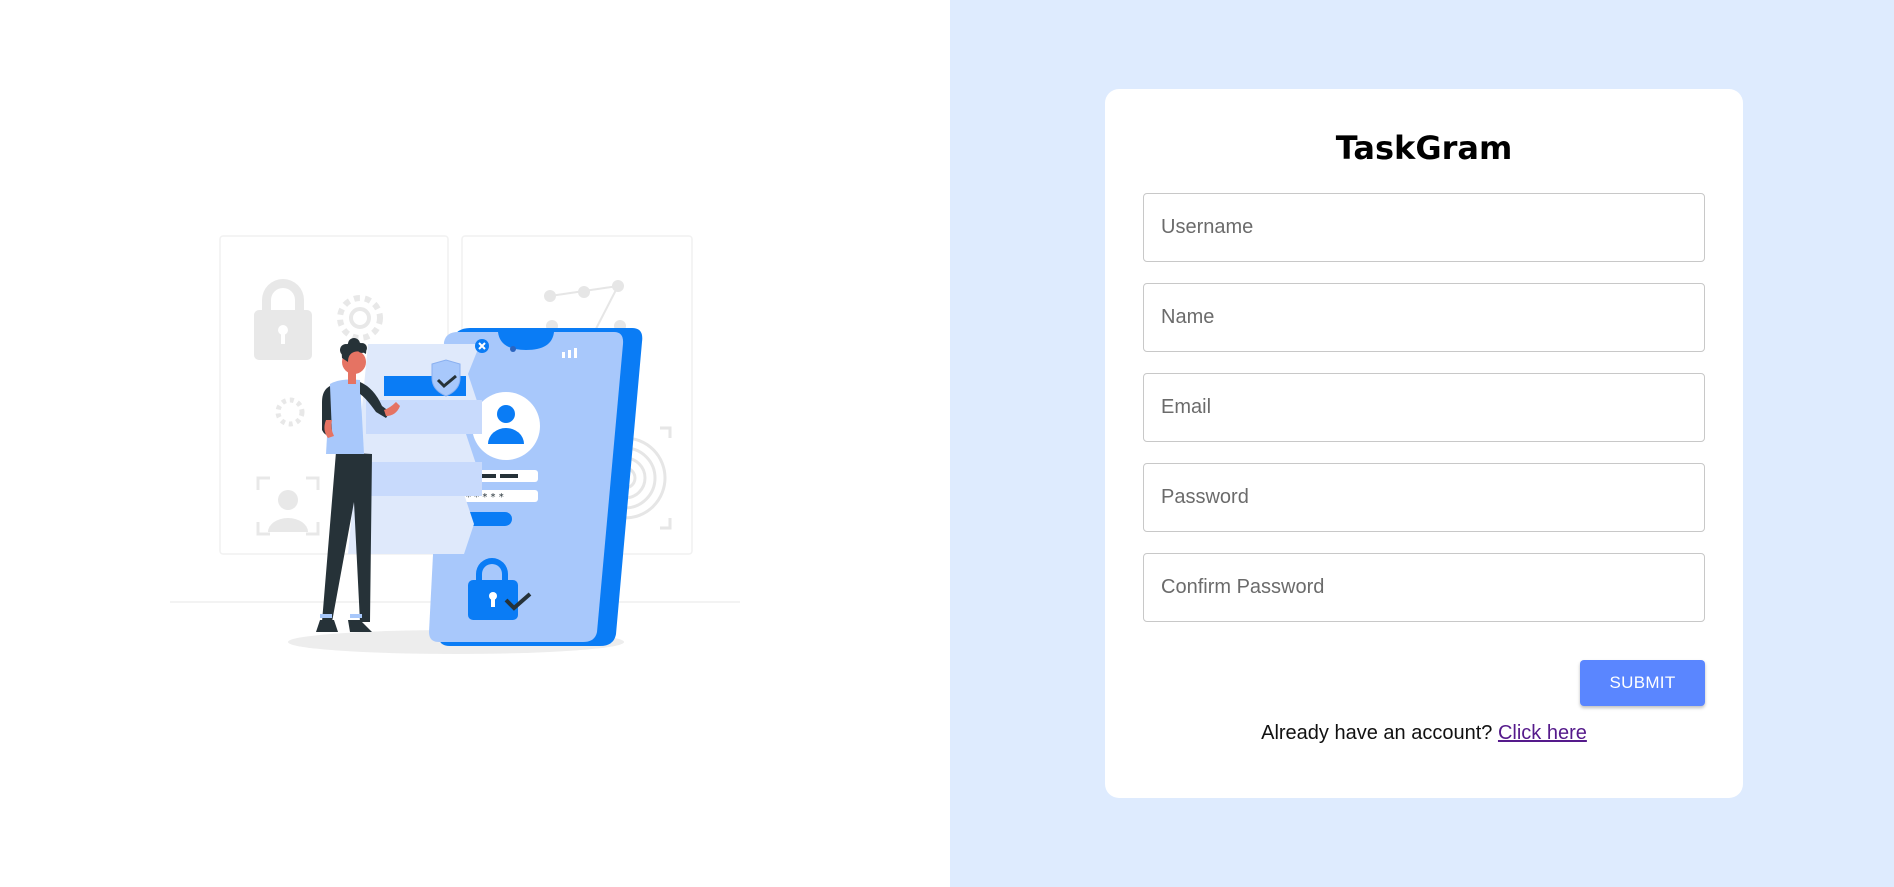  I want to click on app-title: TaskGram, so click(1424, 148).